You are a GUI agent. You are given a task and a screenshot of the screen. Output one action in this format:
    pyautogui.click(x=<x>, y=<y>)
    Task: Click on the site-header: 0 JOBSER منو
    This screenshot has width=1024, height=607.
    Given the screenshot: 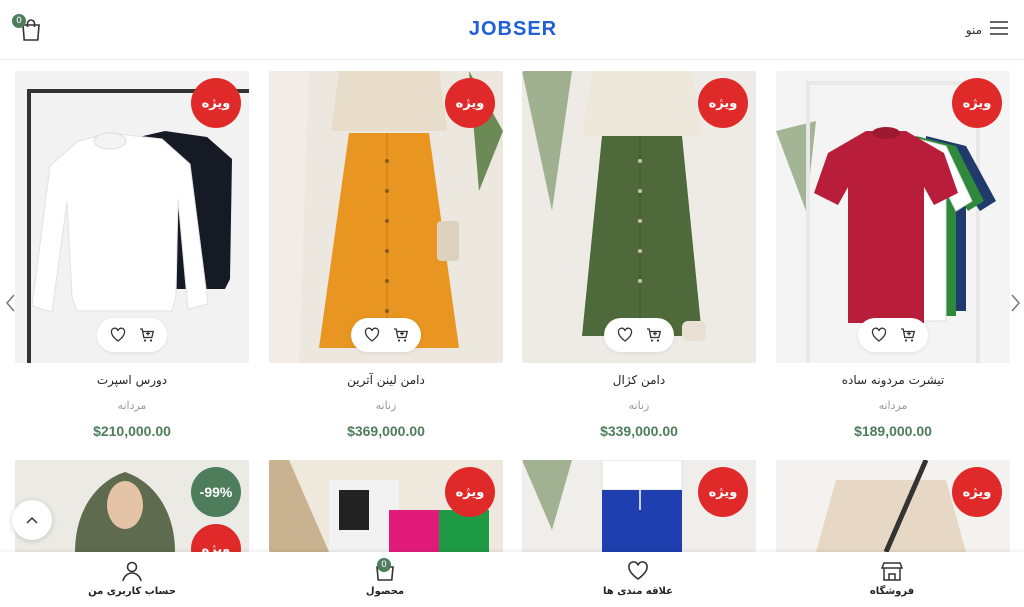 What is the action you would take?
    pyautogui.click(x=512, y=30)
    